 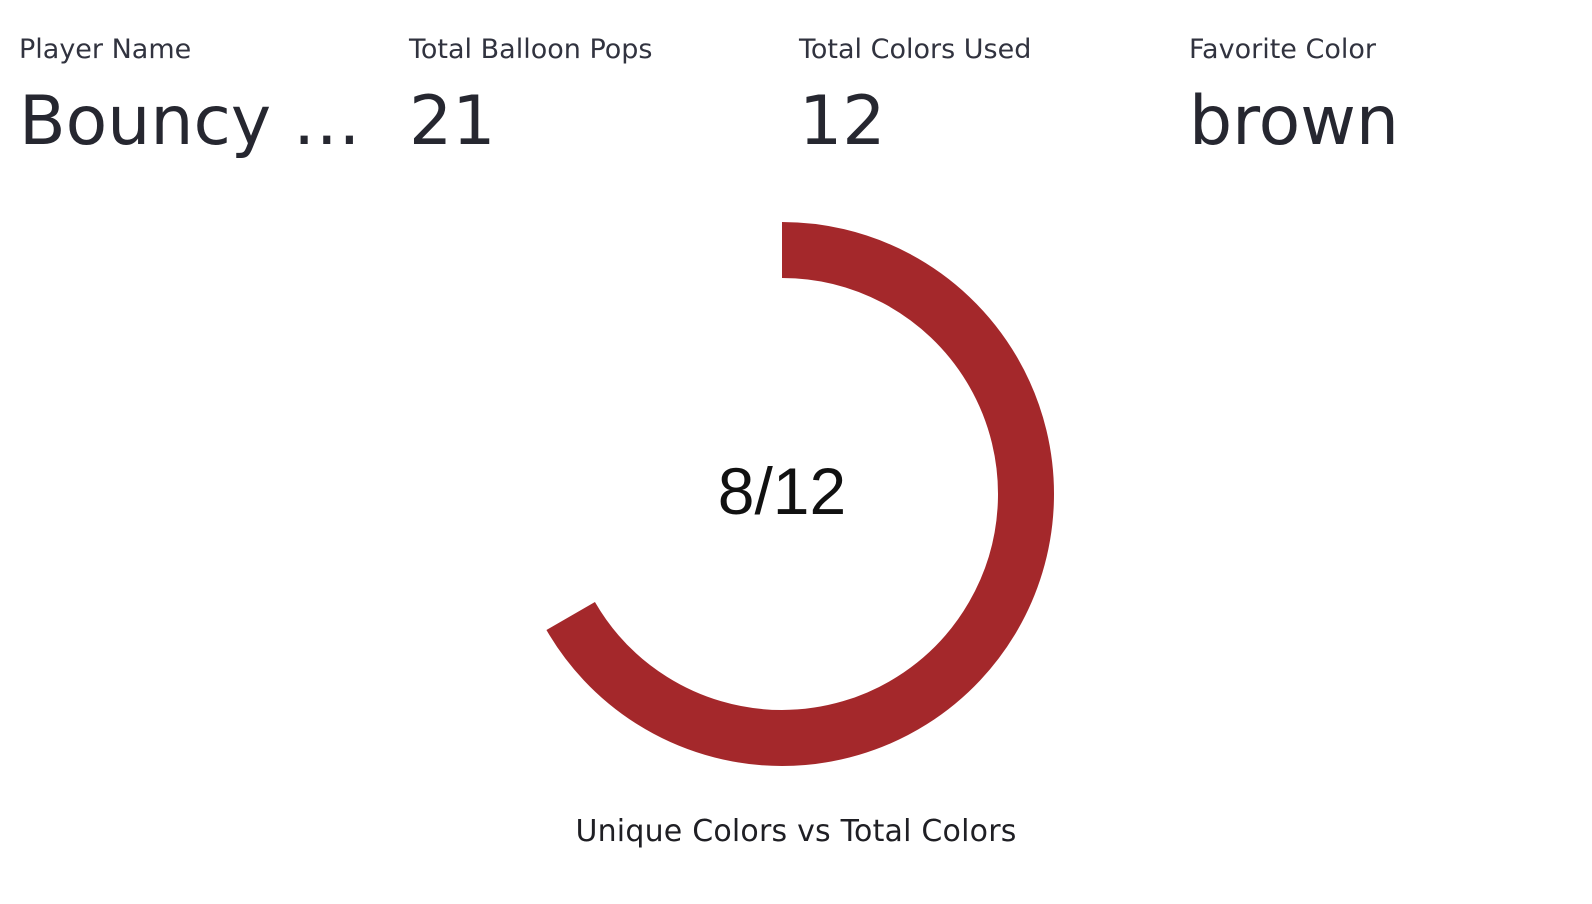 I want to click on metric-value: brown, so click(x=1294, y=121).